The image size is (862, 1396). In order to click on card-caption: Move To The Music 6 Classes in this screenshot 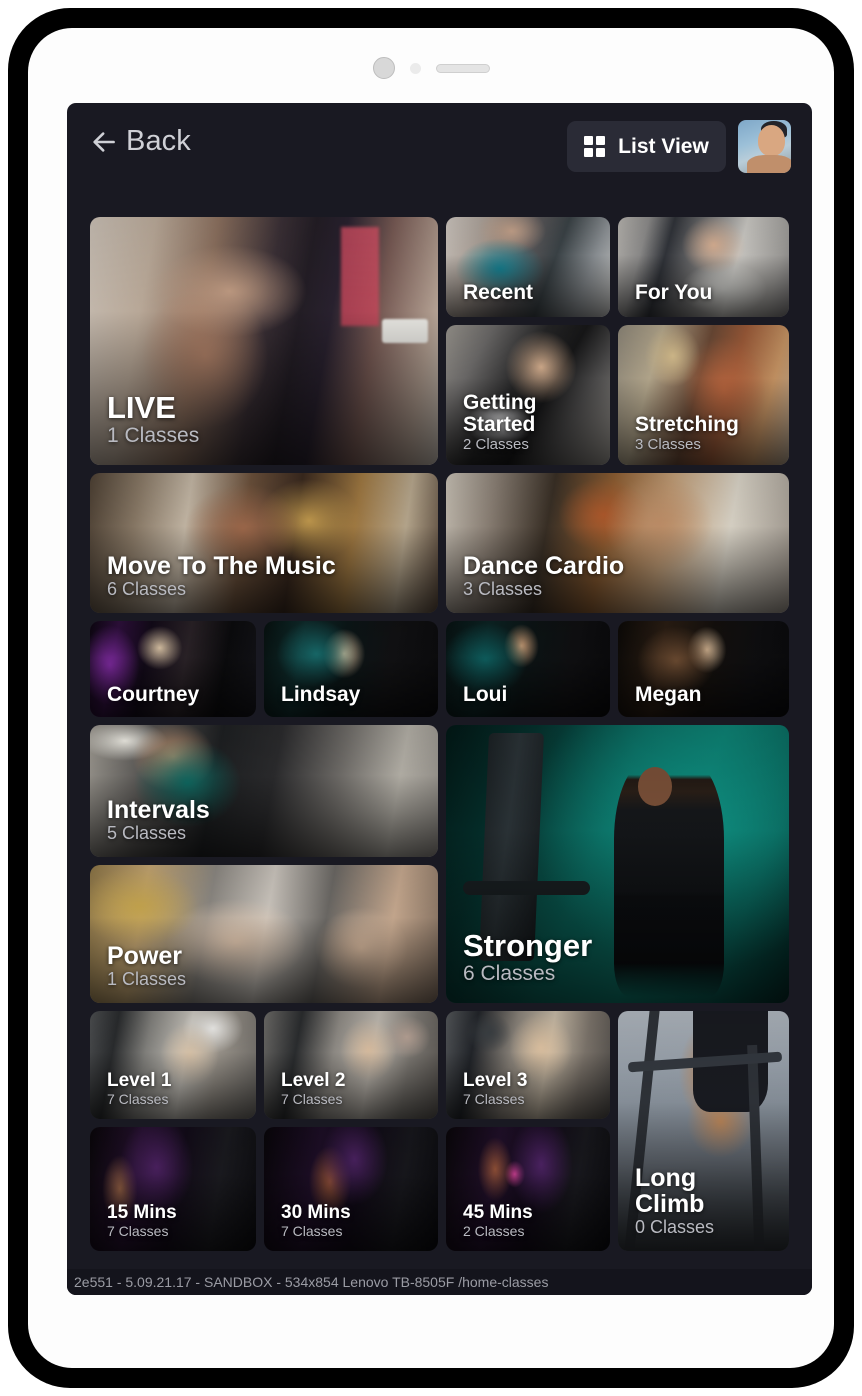, I will do `click(221, 576)`.